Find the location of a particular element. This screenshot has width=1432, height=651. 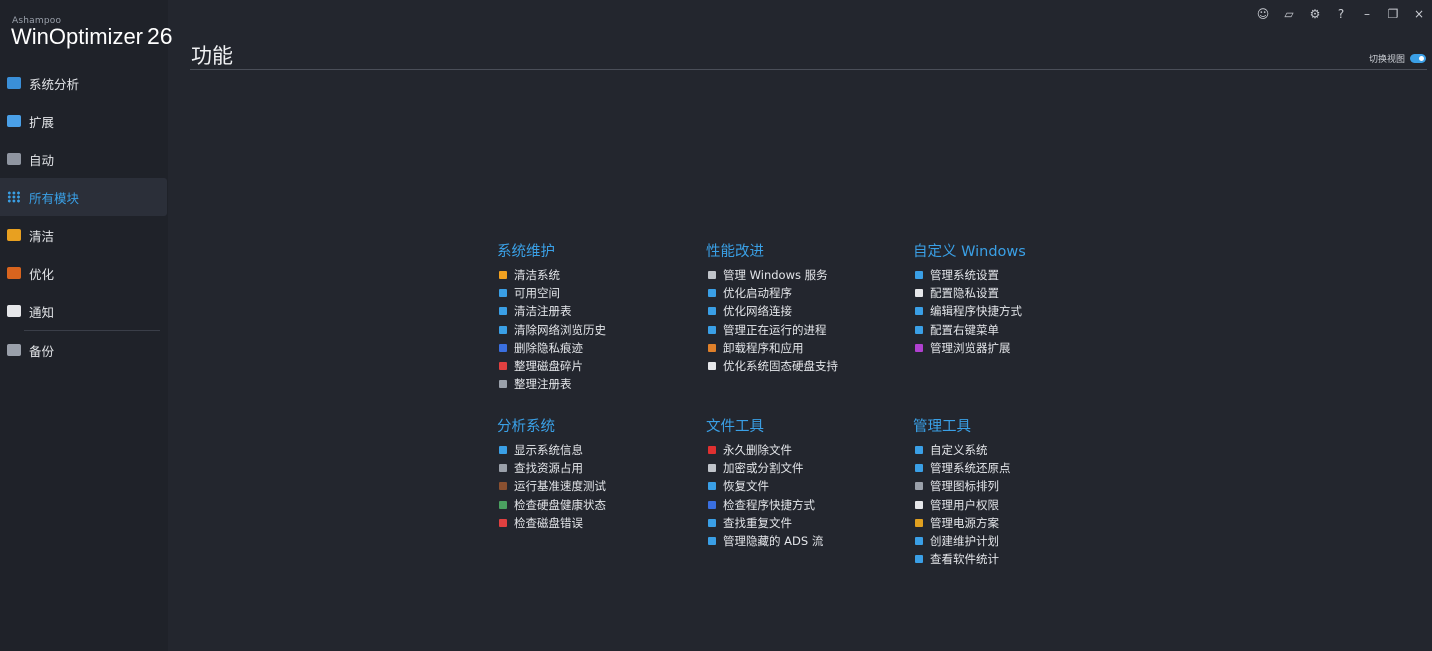

module-link: 编辑程序快捷方式 is located at coordinates (1013, 311).